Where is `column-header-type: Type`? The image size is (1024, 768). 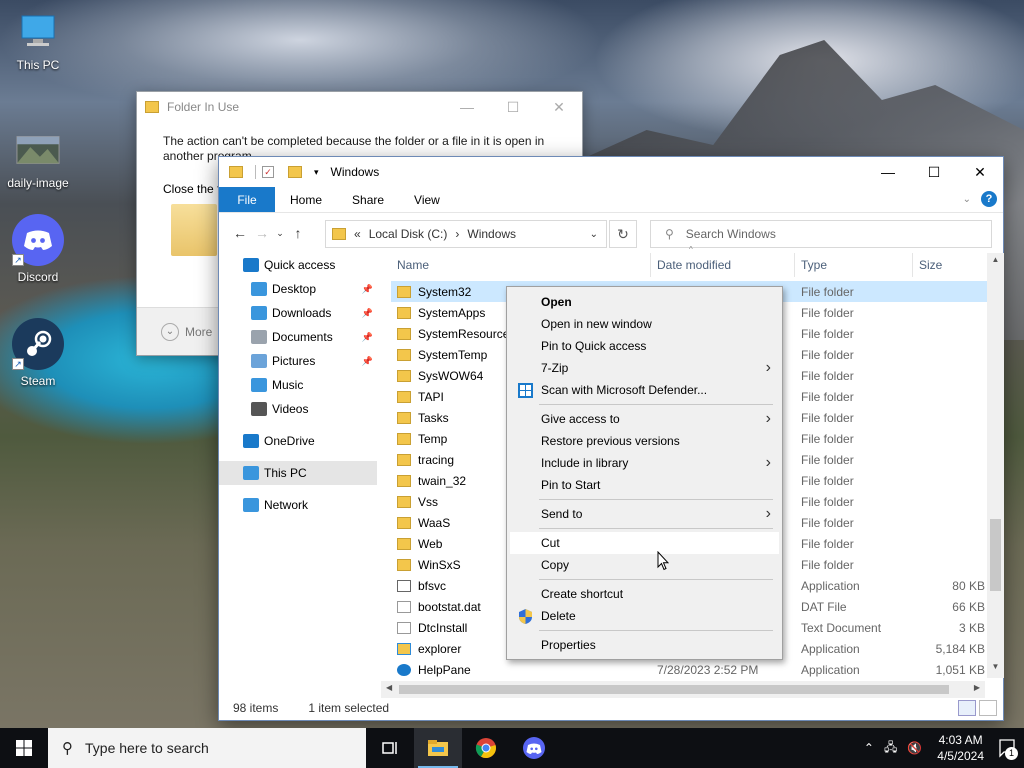
column-header-type: Type is located at coordinates (854, 265).